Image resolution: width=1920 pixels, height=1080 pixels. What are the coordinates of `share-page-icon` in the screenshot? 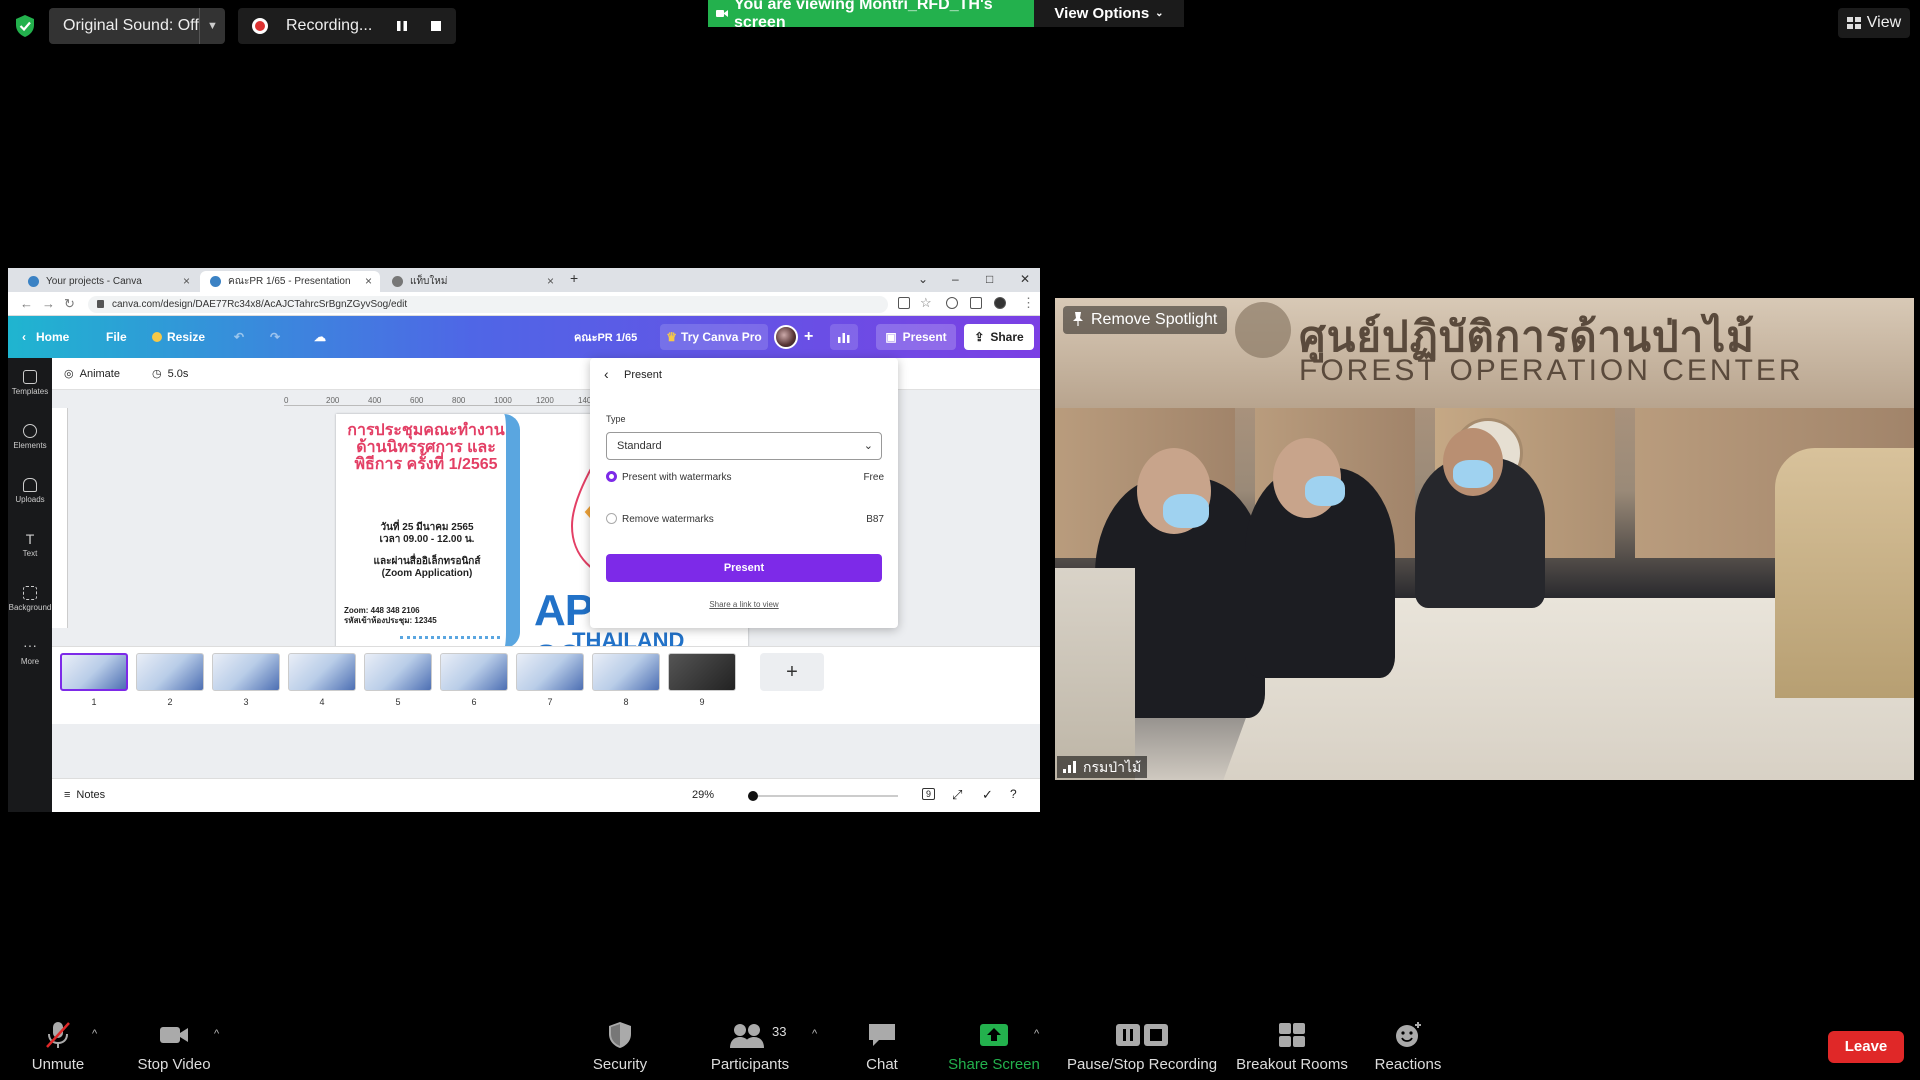 It's located at (904, 303).